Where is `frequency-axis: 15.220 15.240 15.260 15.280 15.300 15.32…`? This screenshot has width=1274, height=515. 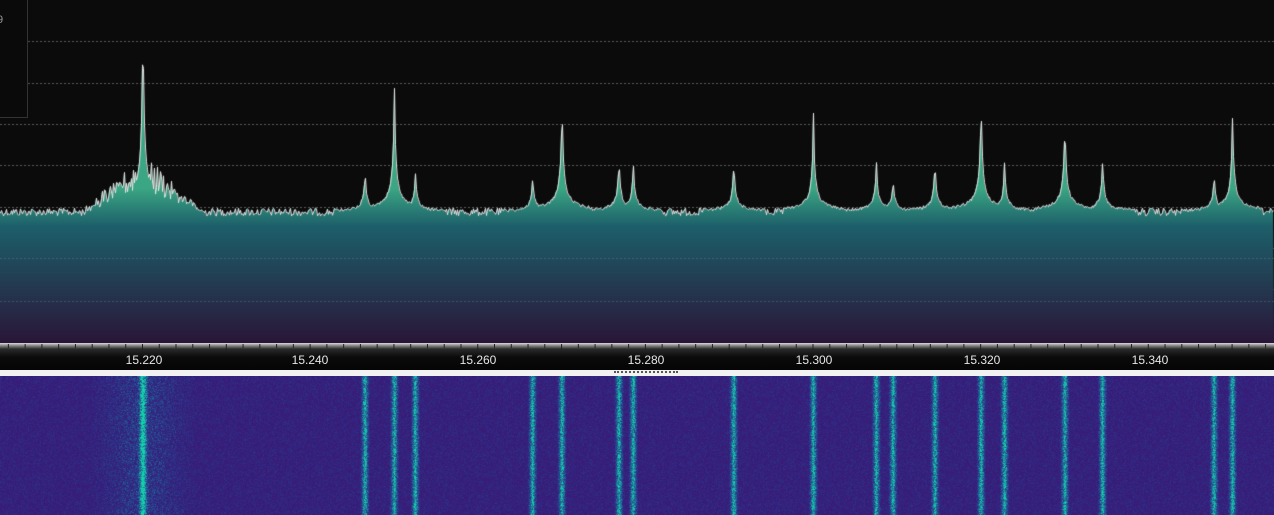 frequency-axis: 15.220 15.240 15.260 15.280 15.300 15.32… is located at coordinates (637, 356).